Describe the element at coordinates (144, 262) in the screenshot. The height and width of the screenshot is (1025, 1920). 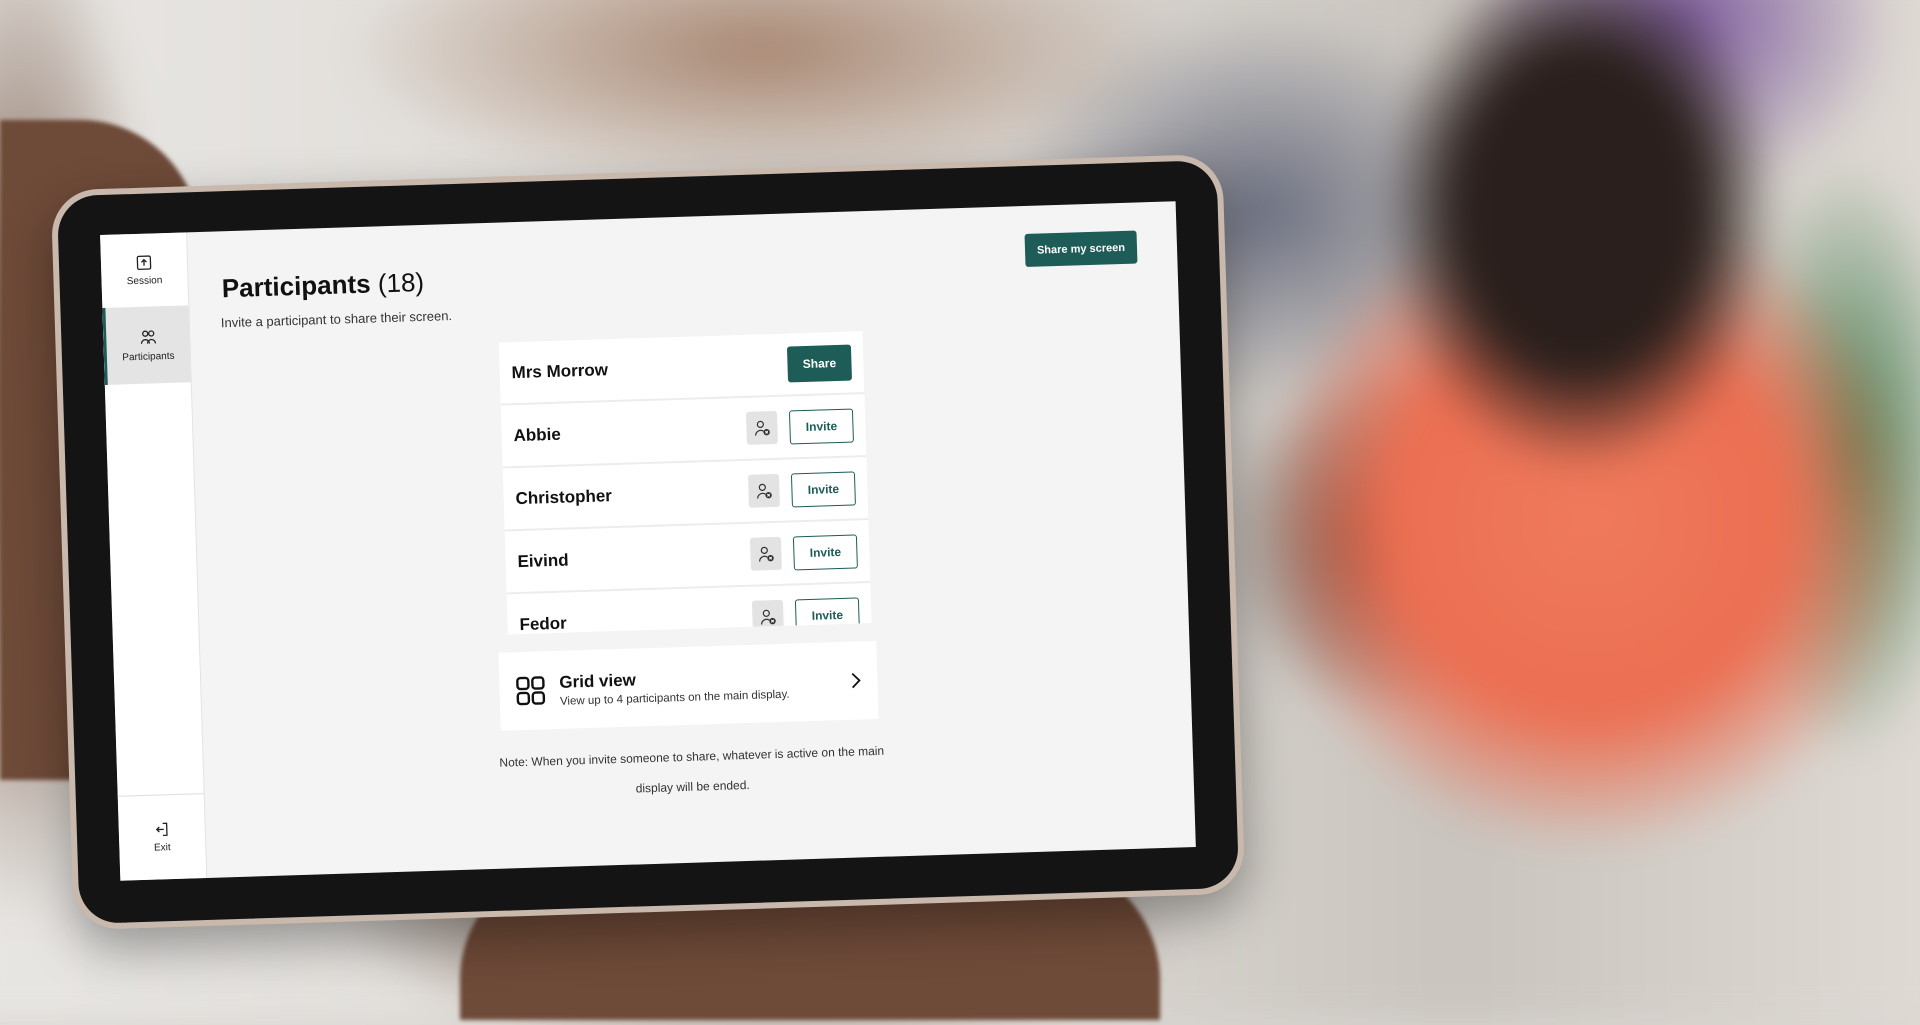
I see `share-upload-icon` at that location.